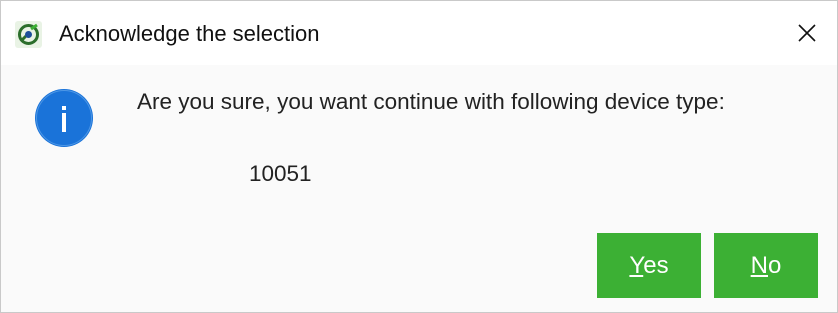 The height and width of the screenshot is (313, 838). I want to click on window-title: Acknowledge the selection, so click(189, 33).